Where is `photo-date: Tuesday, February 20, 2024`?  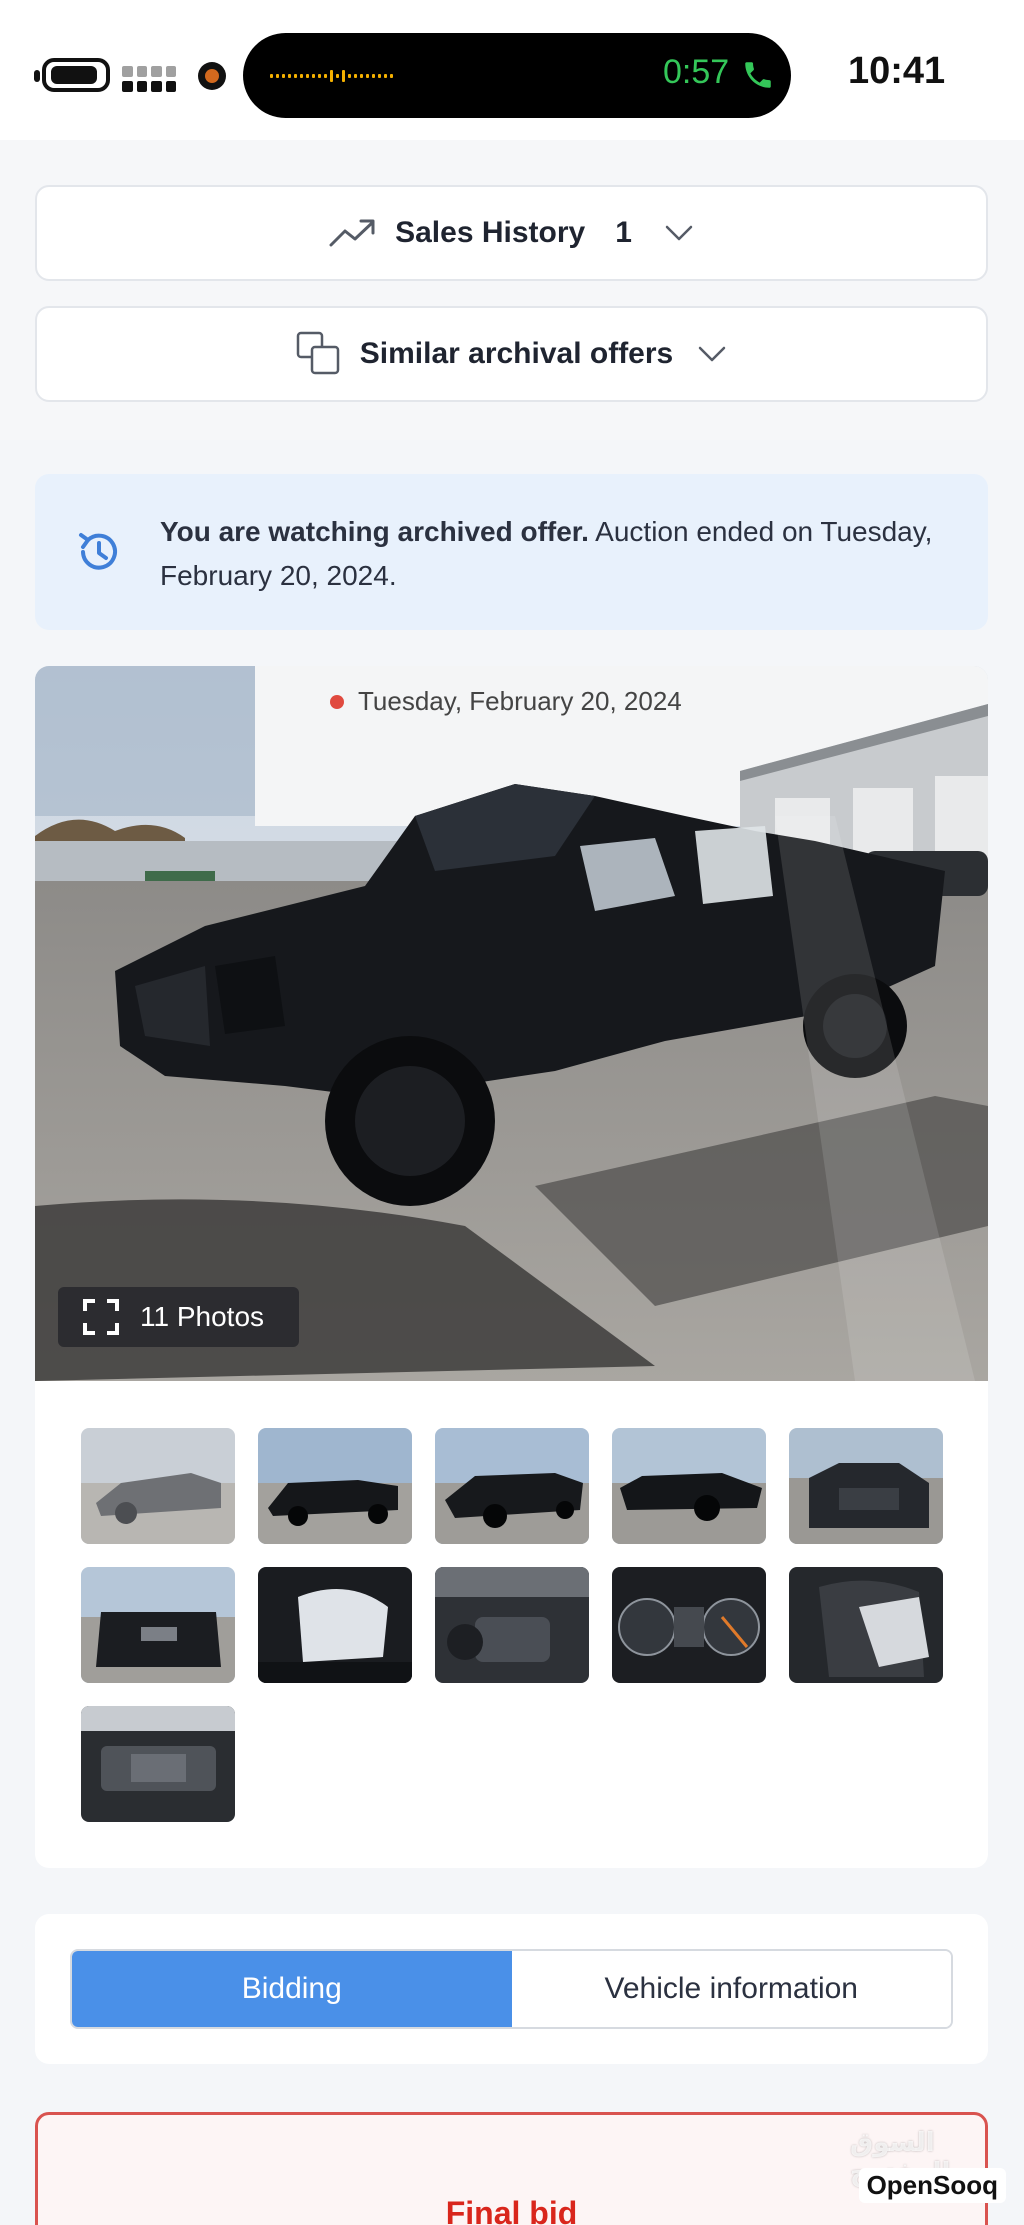
photo-date: Tuesday, February 20, 2024 is located at coordinates (506, 701).